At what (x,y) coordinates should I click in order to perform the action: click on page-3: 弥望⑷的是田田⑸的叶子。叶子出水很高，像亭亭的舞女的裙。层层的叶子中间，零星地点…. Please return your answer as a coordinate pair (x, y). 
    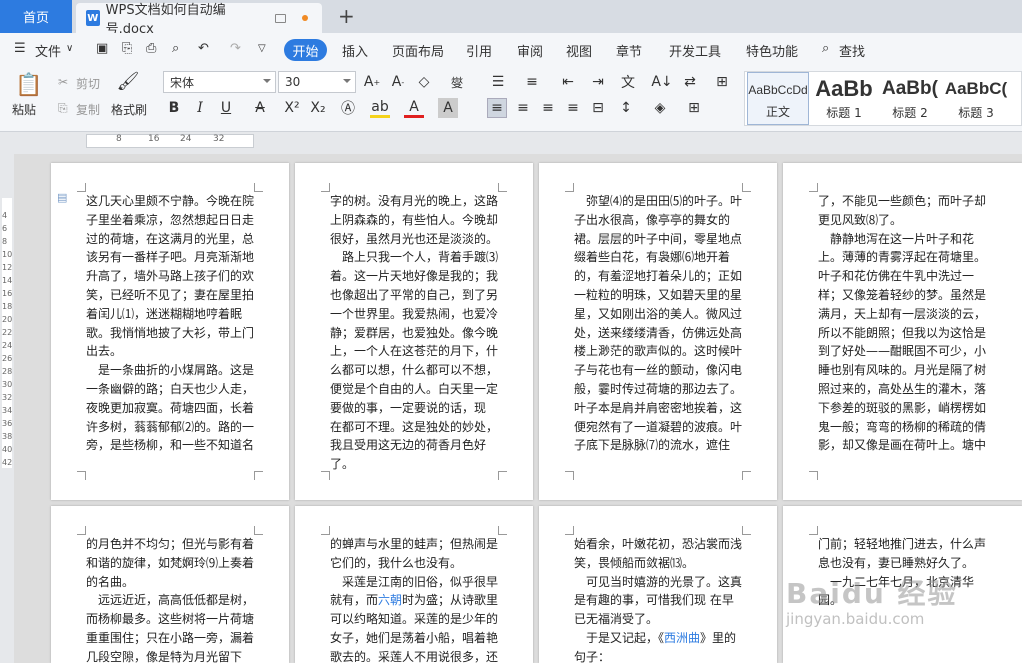
    Looking at the image, I should click on (658, 331).